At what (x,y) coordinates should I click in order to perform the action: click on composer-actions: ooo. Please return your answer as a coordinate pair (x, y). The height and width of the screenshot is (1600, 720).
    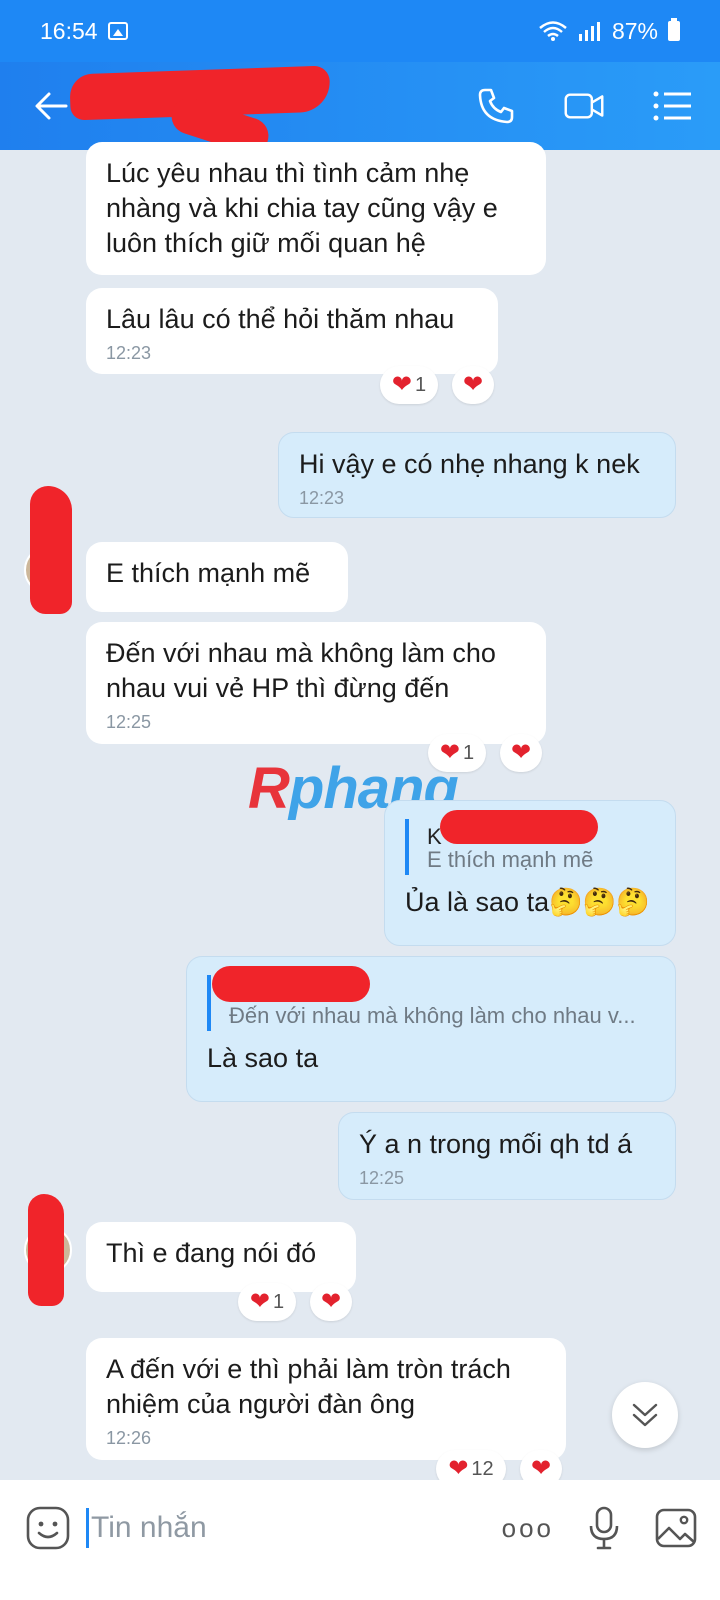
    Looking at the image, I should click on (600, 1528).